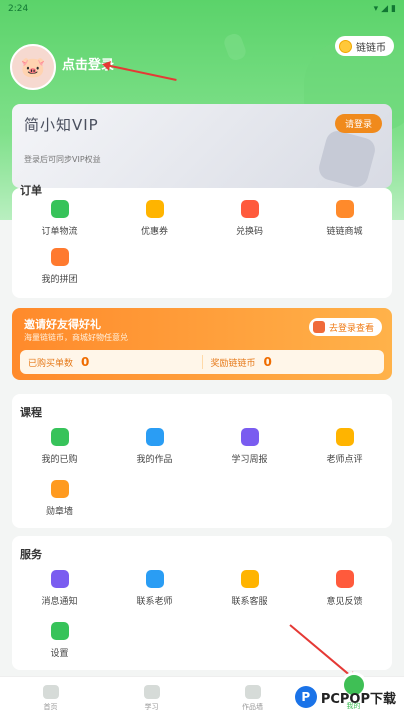  What do you see at coordinates (18, 9) in the screenshot?
I see `status-time: 2:24` at bounding box center [18, 9].